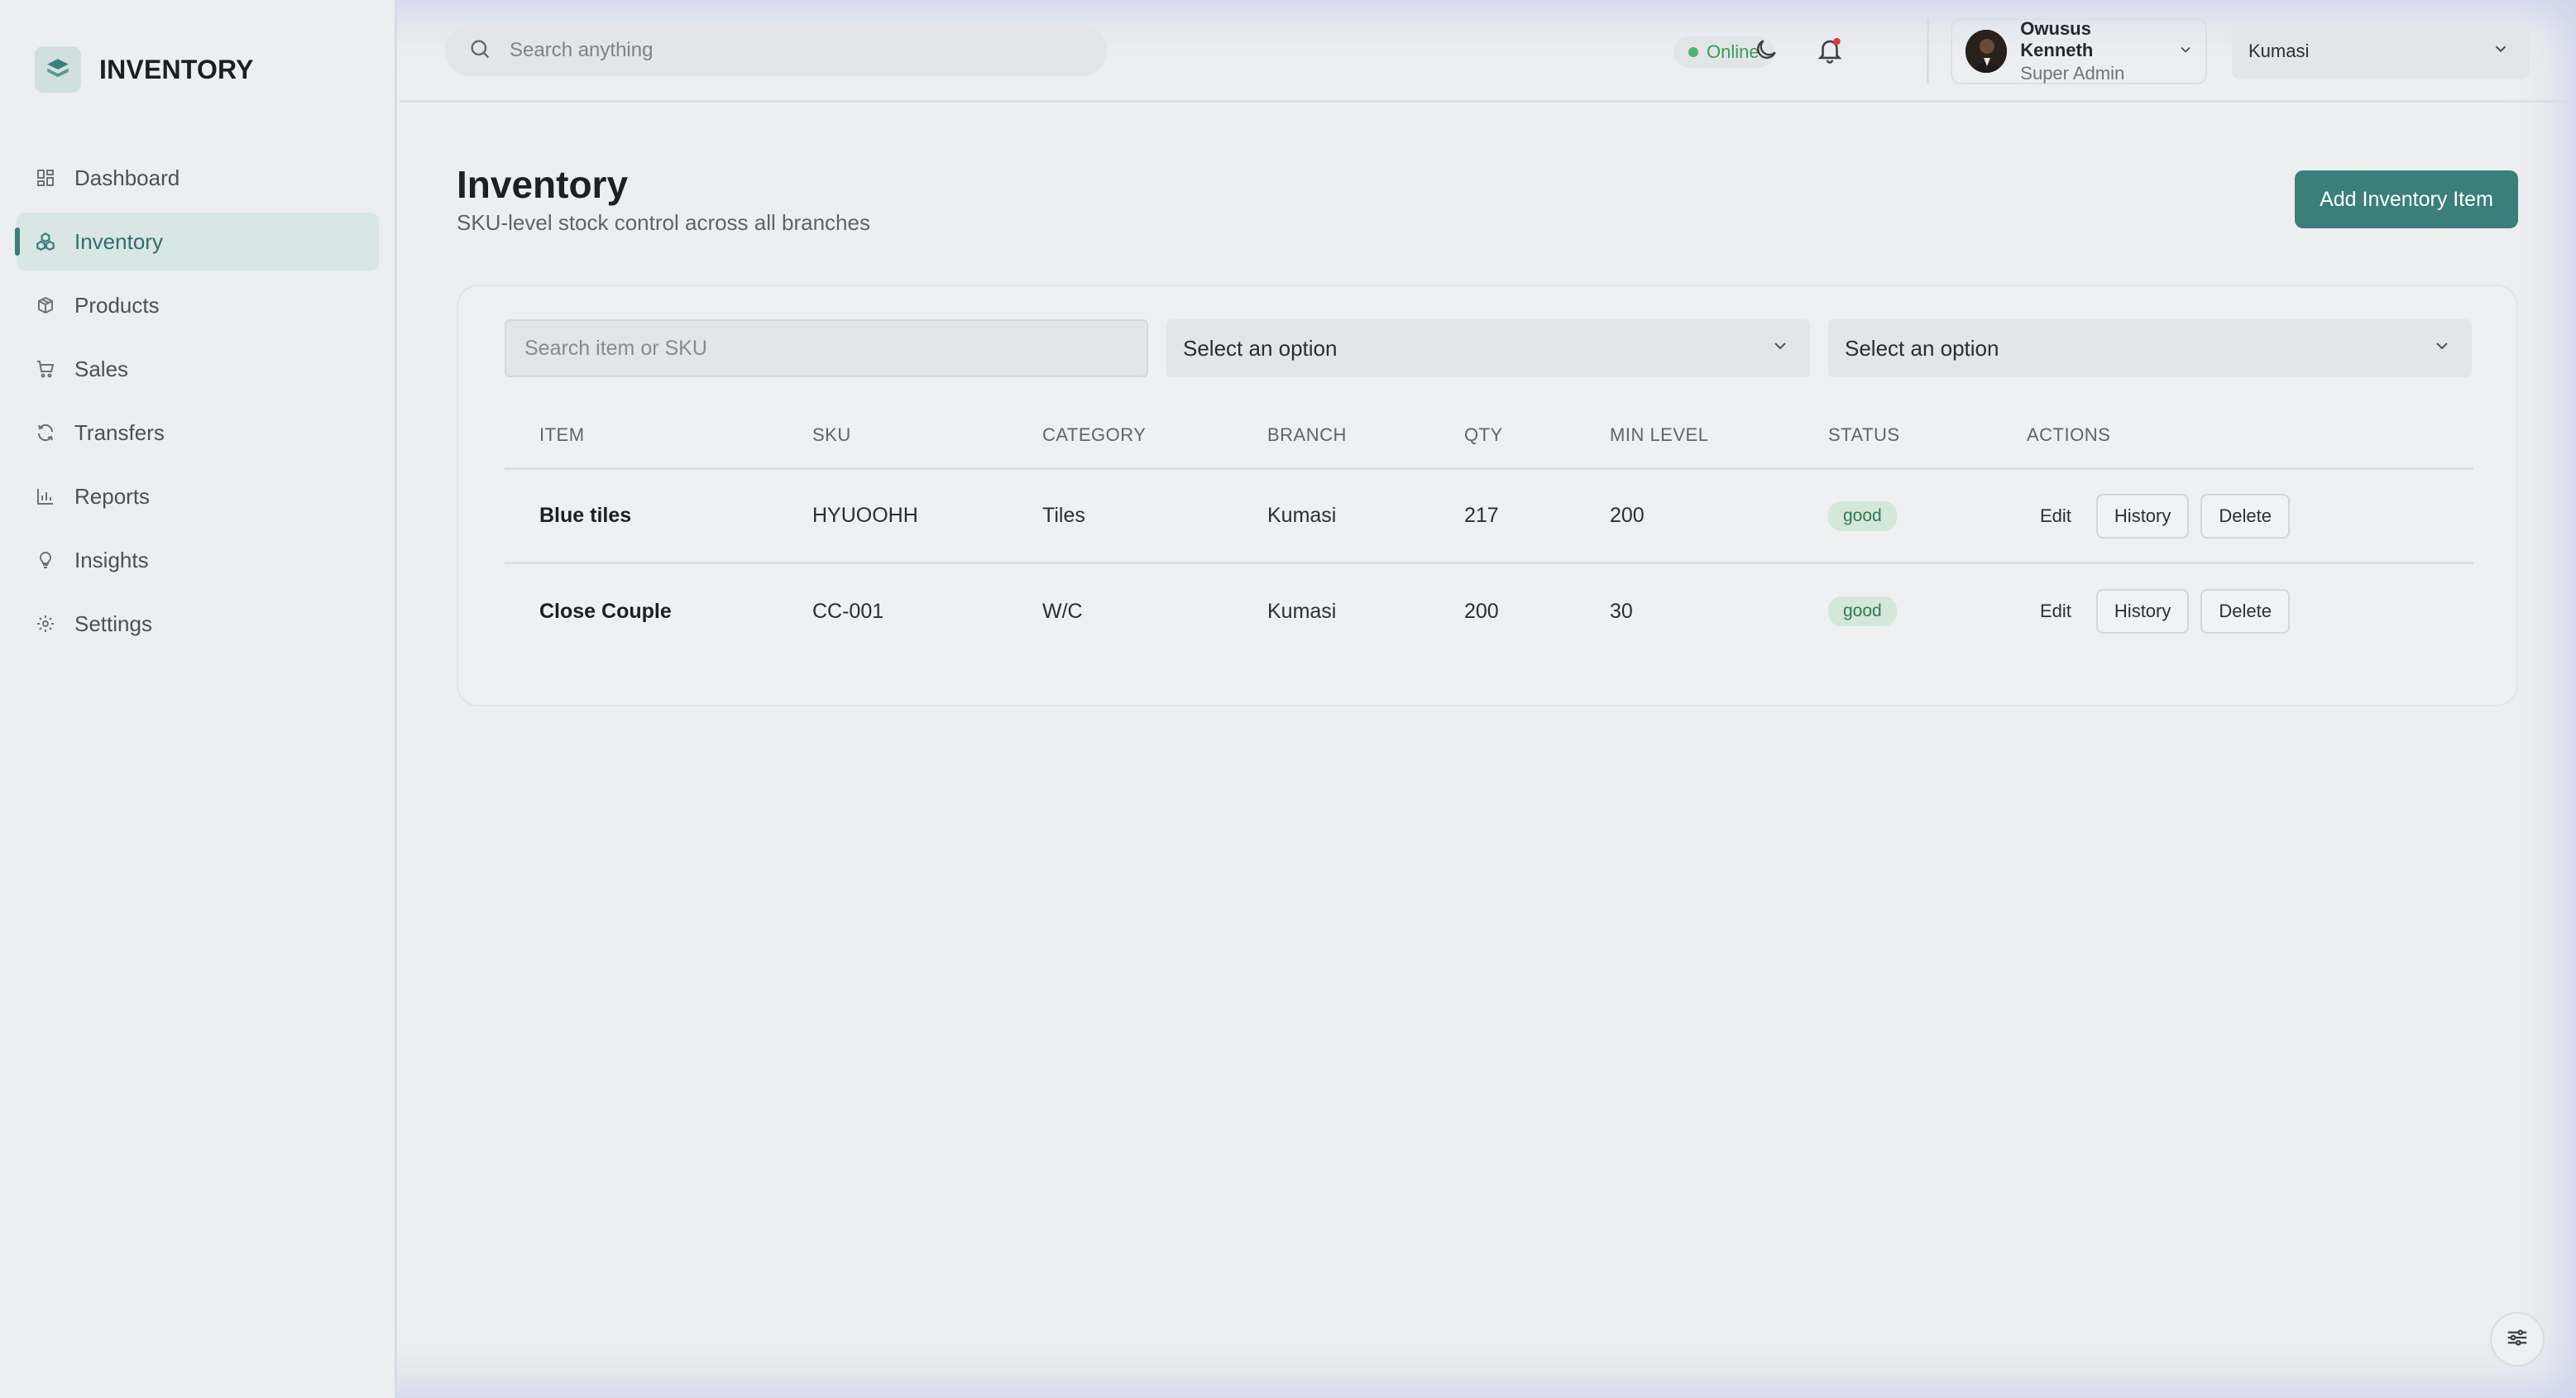 This screenshot has width=2576, height=1398. Describe the element at coordinates (176, 69) in the screenshot. I see `brand-name: INVENTORY` at that location.